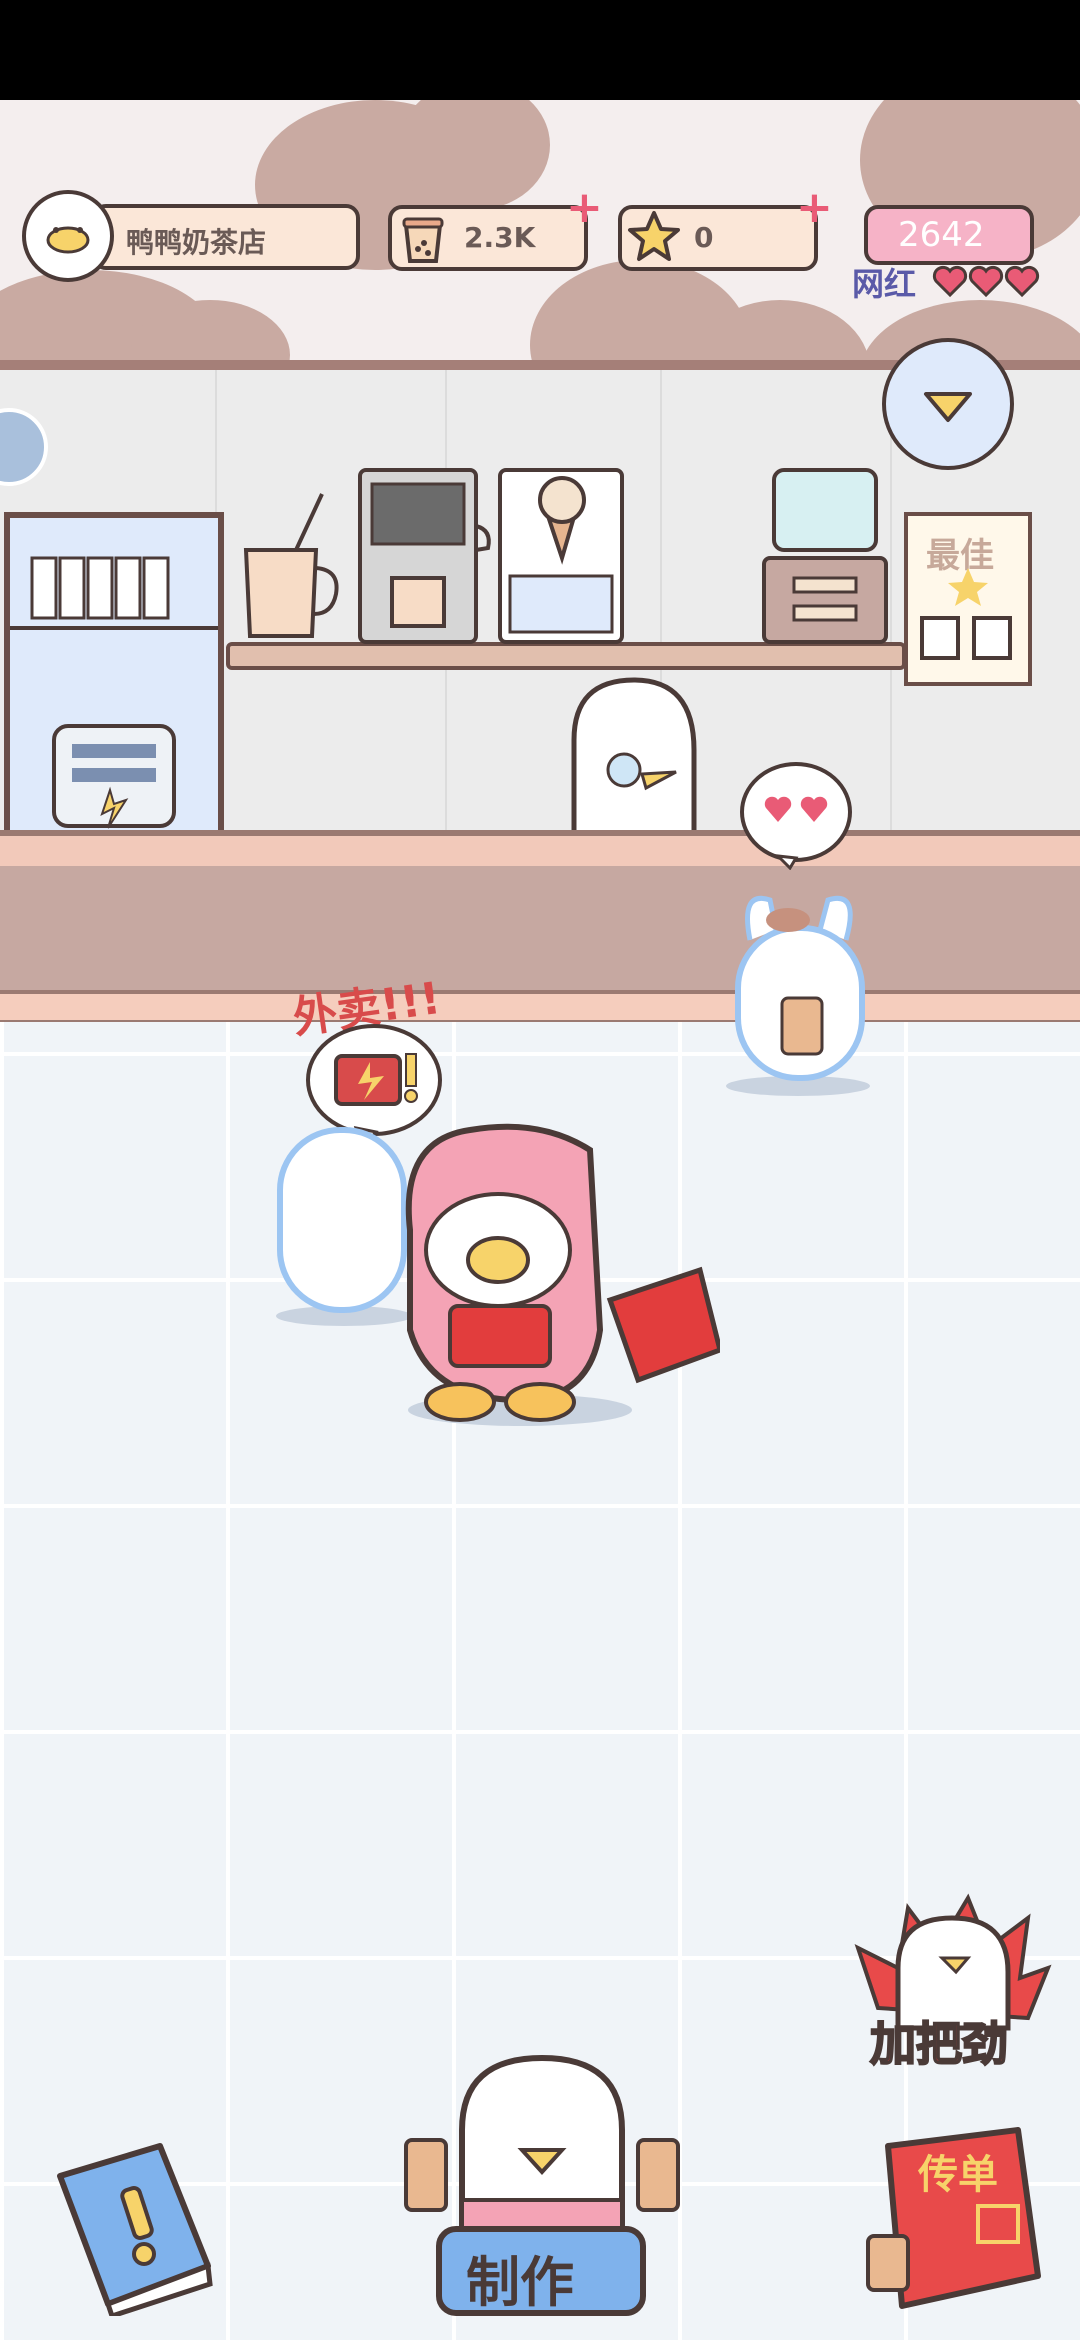  Describe the element at coordinates (135, 2231) in the screenshot. I see `book-icon` at that location.